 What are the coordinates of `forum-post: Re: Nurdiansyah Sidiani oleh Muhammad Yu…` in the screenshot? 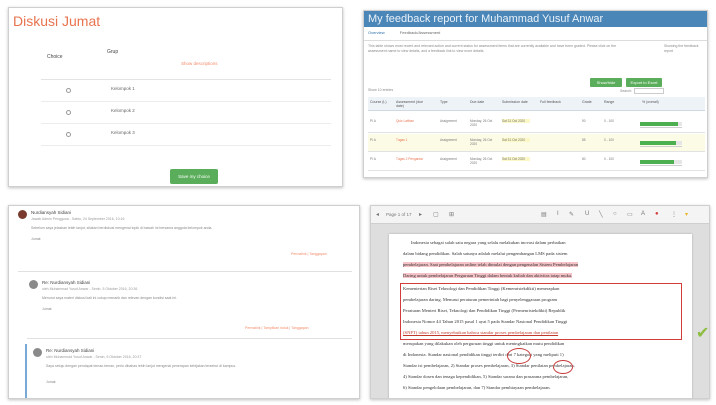 It's located at (192, 371).